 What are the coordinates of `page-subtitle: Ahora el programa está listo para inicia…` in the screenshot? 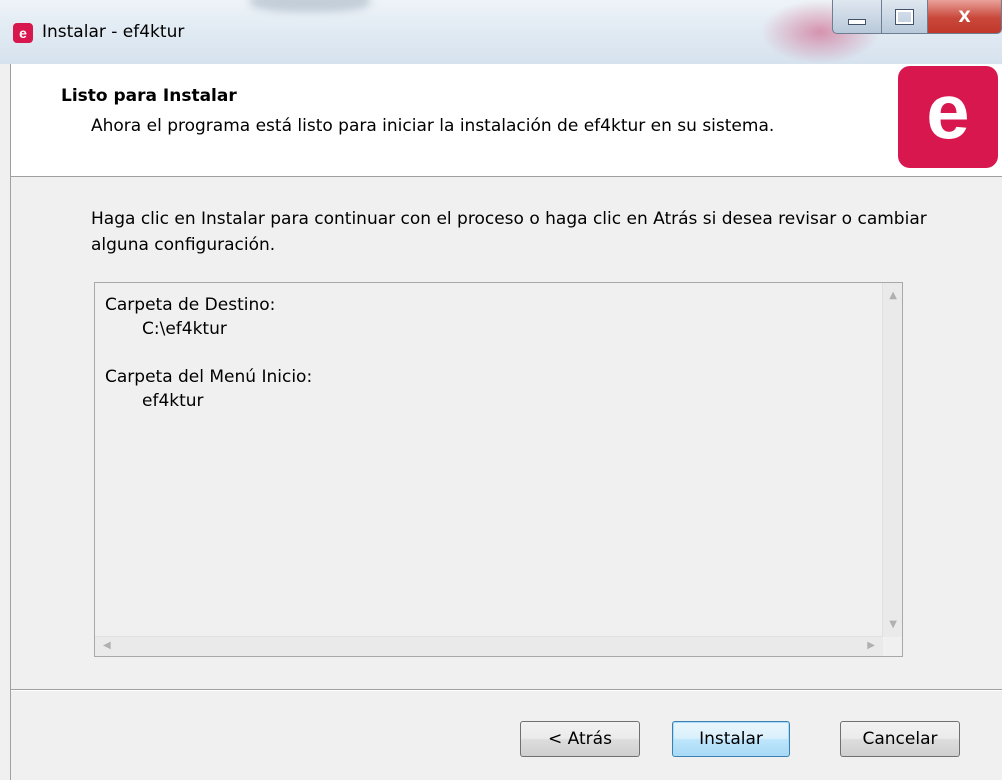 It's located at (433, 126).